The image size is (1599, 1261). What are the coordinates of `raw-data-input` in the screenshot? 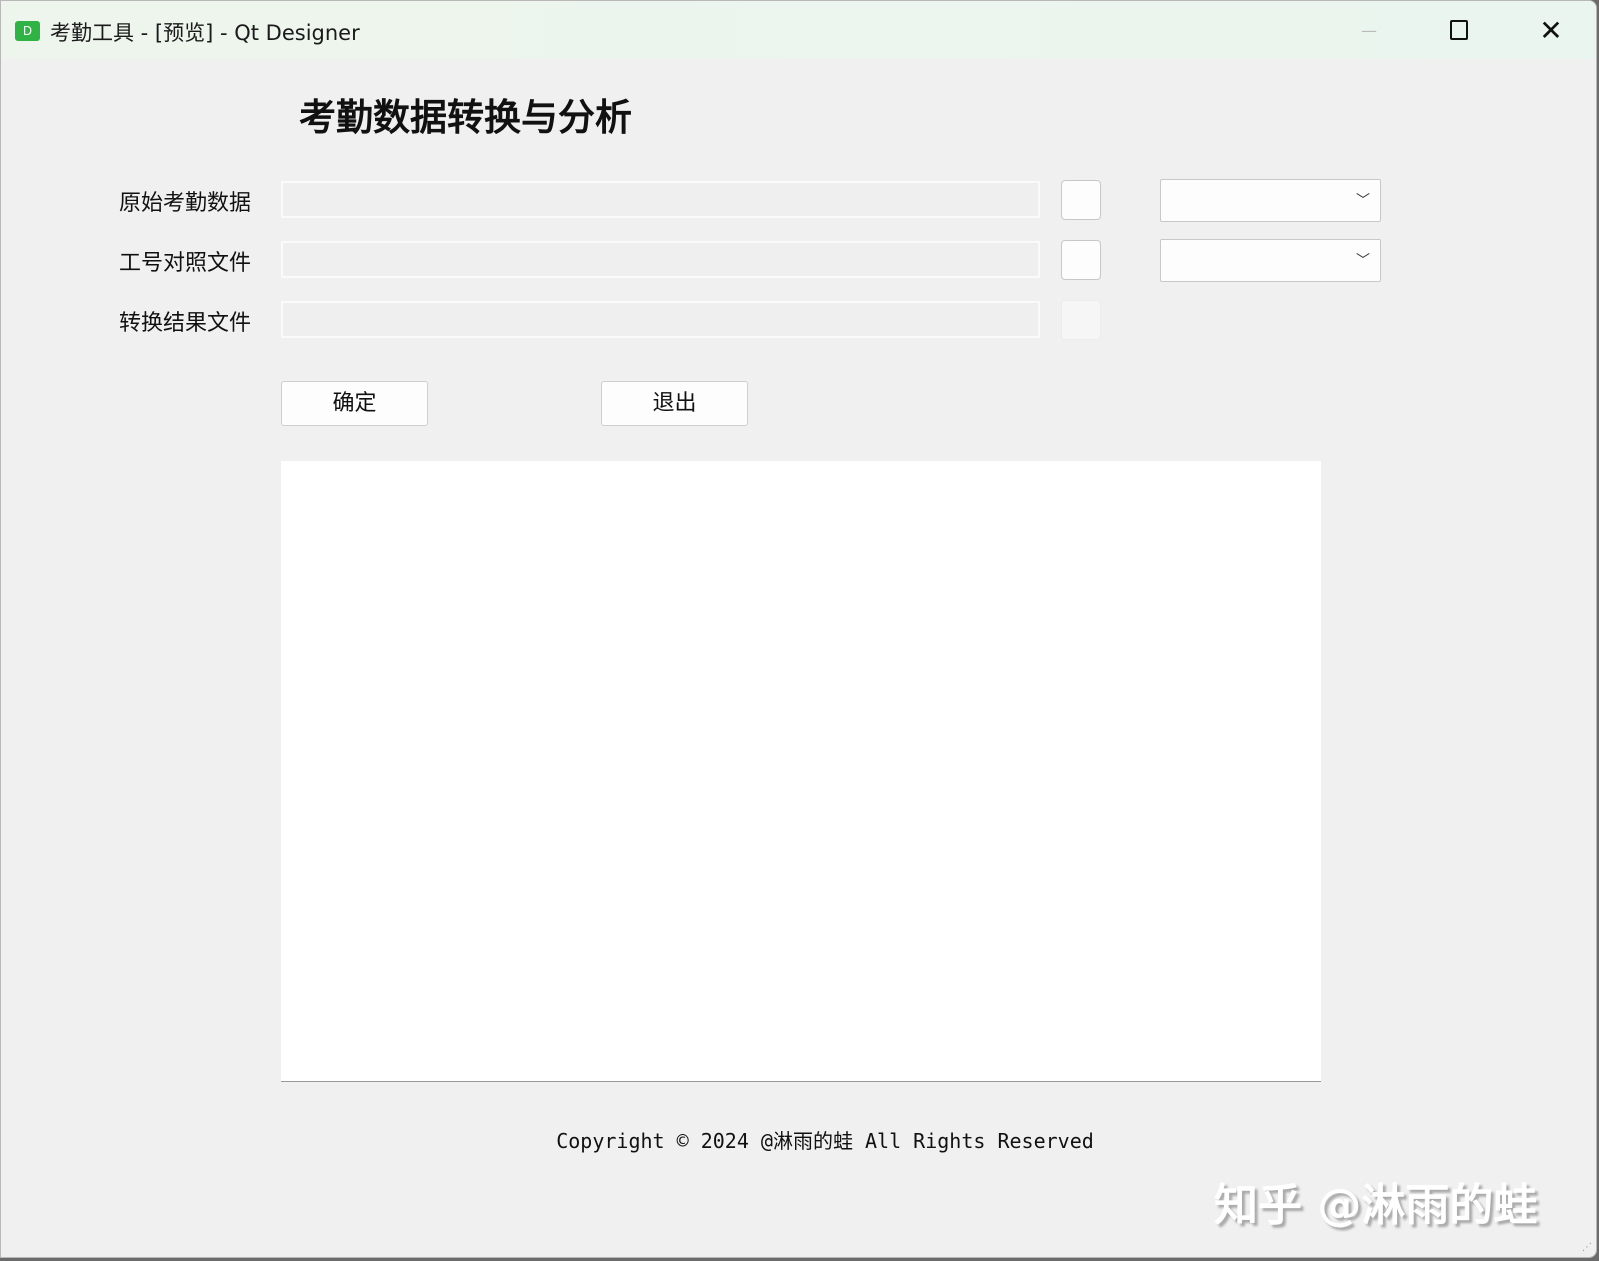 It's located at (660, 199).